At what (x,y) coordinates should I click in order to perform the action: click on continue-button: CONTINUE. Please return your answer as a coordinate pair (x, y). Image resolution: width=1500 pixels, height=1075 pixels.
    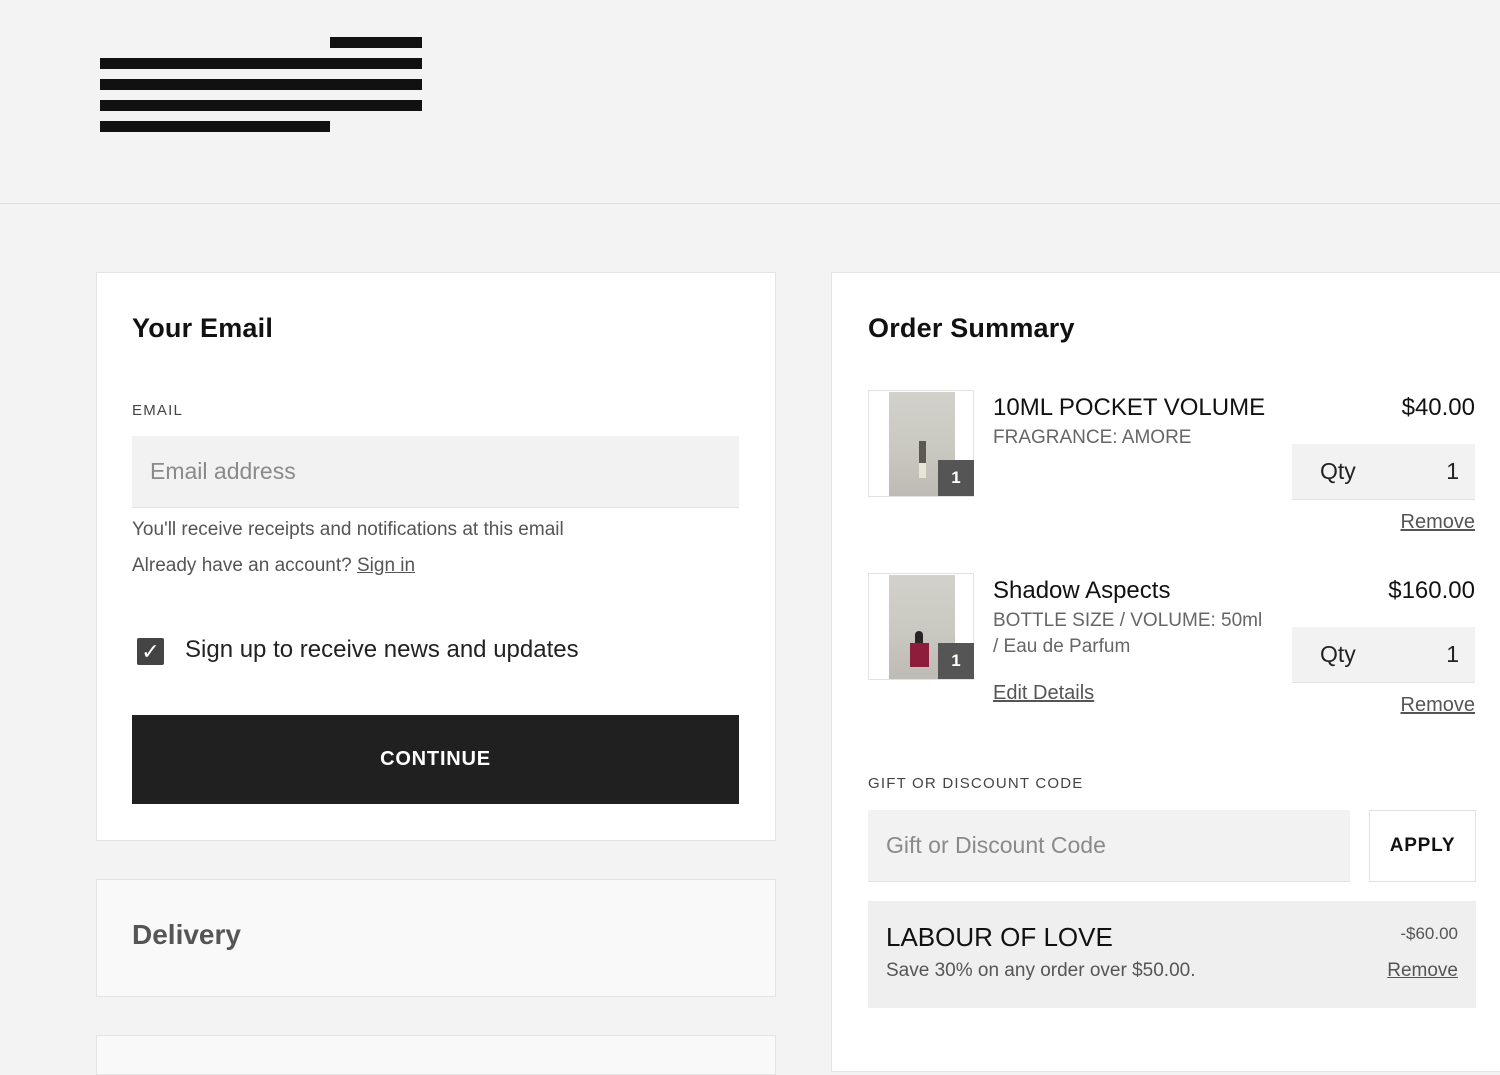
    Looking at the image, I should click on (435, 759).